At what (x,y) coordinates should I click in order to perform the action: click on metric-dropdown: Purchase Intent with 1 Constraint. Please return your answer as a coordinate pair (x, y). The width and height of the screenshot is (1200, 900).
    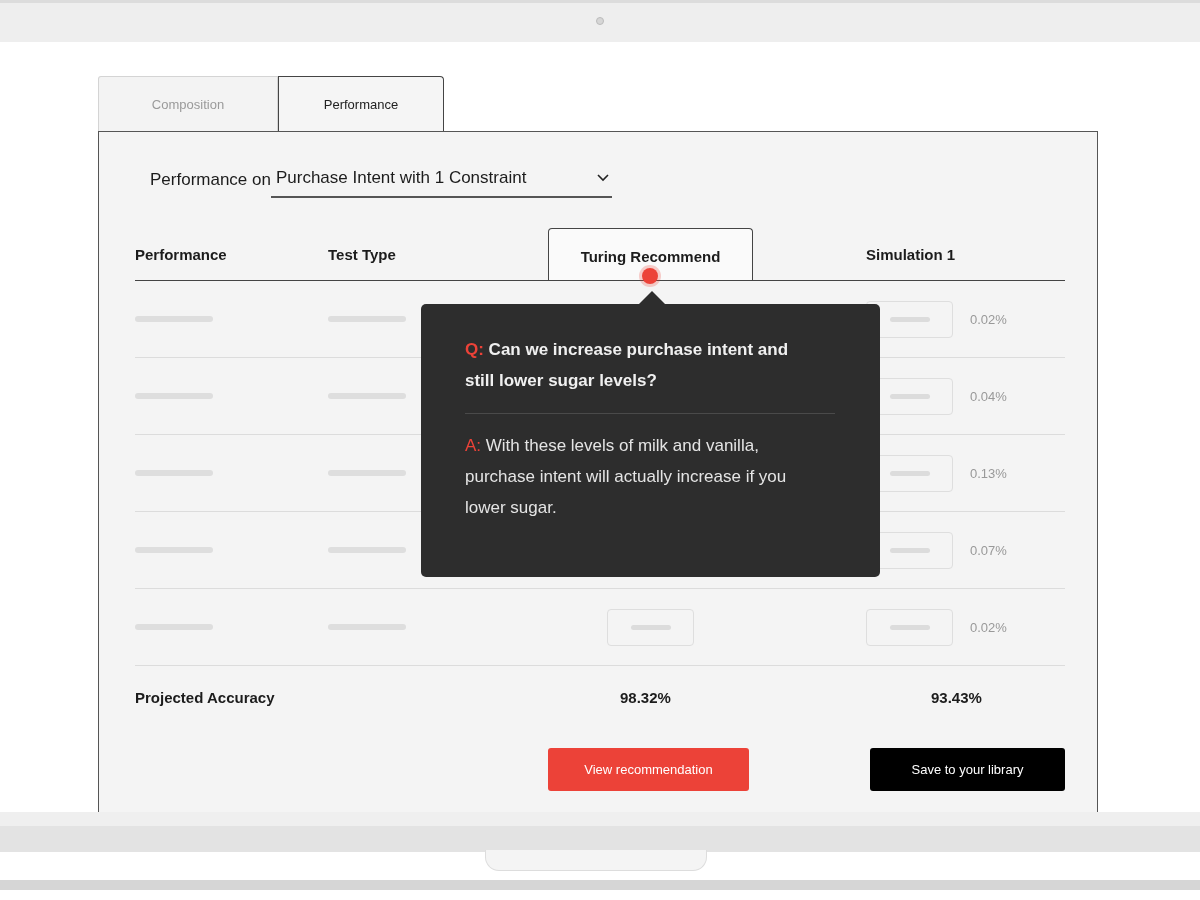
    Looking at the image, I should click on (441, 181).